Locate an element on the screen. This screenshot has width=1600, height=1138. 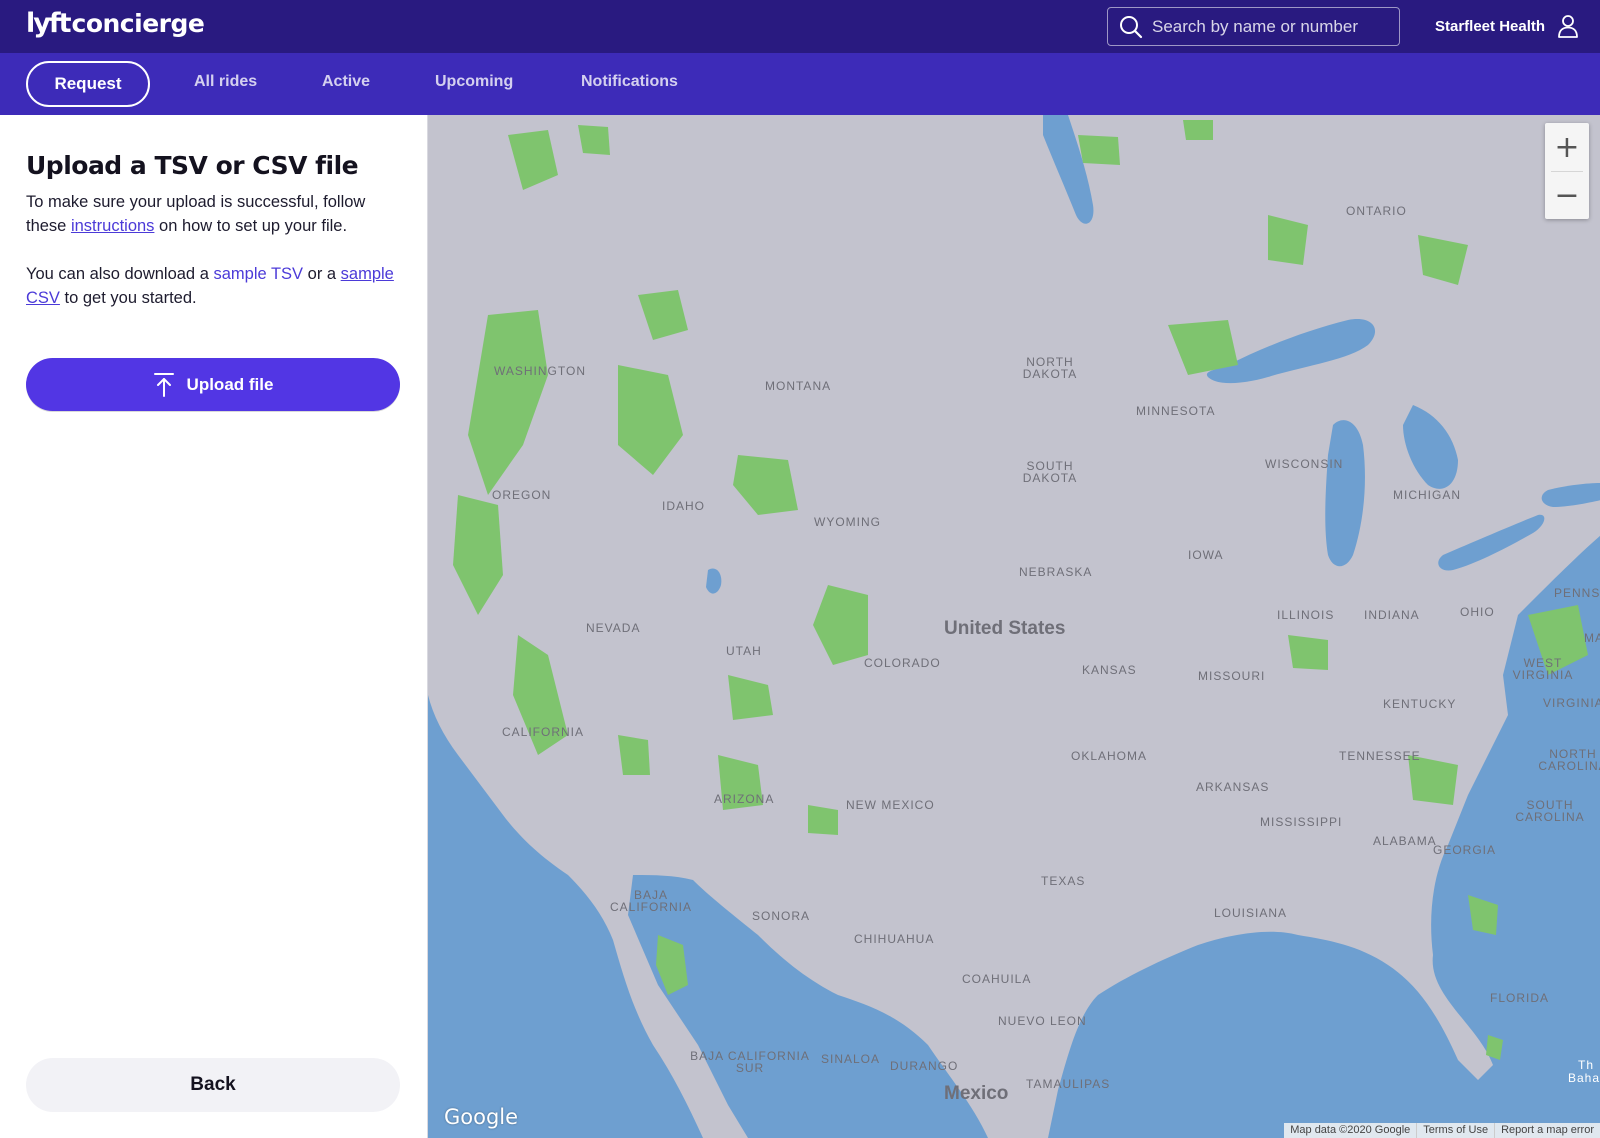
map-label-iowa: IOWA is located at coordinates (1206, 555).